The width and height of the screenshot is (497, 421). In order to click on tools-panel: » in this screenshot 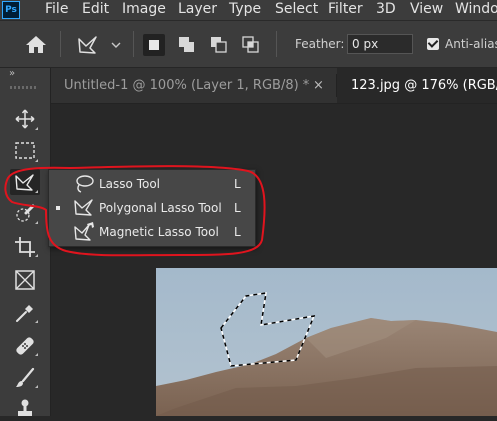, I will do `click(25, 242)`.